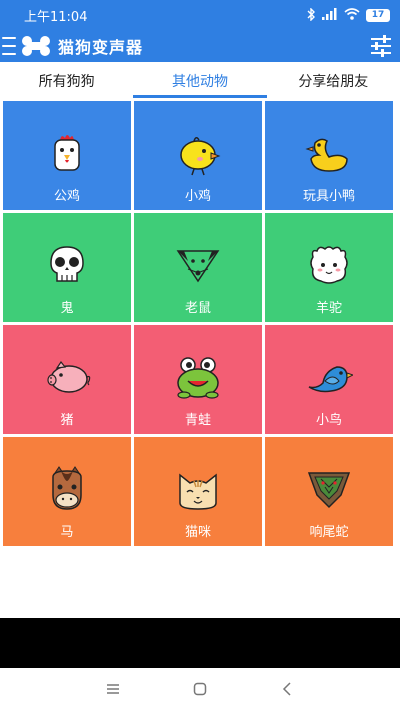  I want to click on menu-icon, so click(9, 46).